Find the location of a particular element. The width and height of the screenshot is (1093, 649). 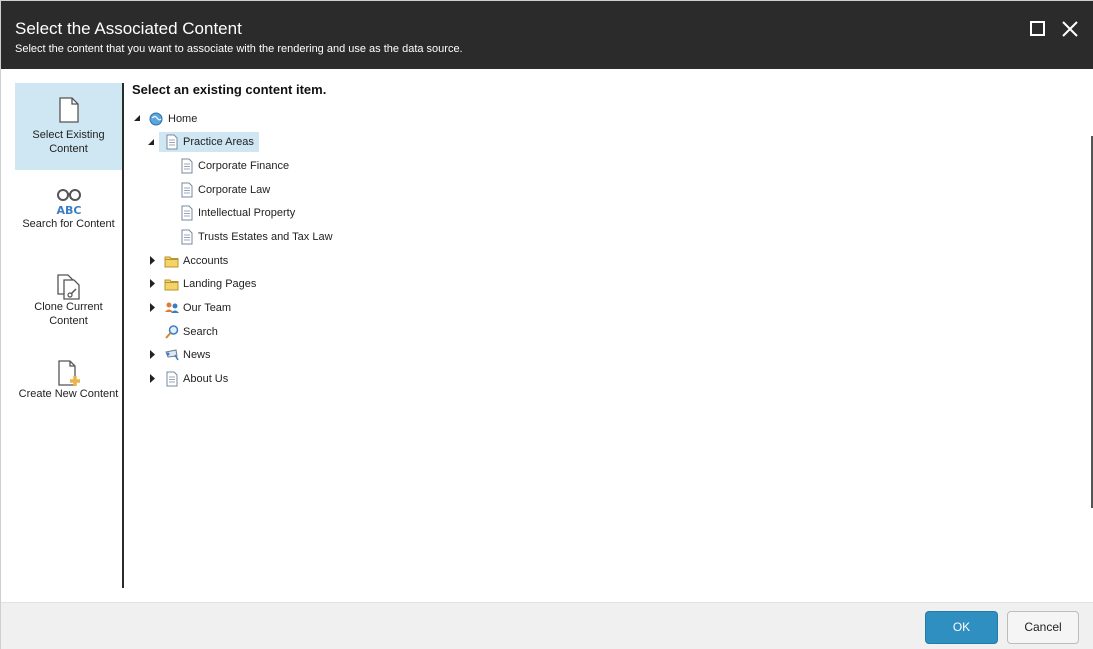

cancel-button: Cancel is located at coordinates (1043, 627).